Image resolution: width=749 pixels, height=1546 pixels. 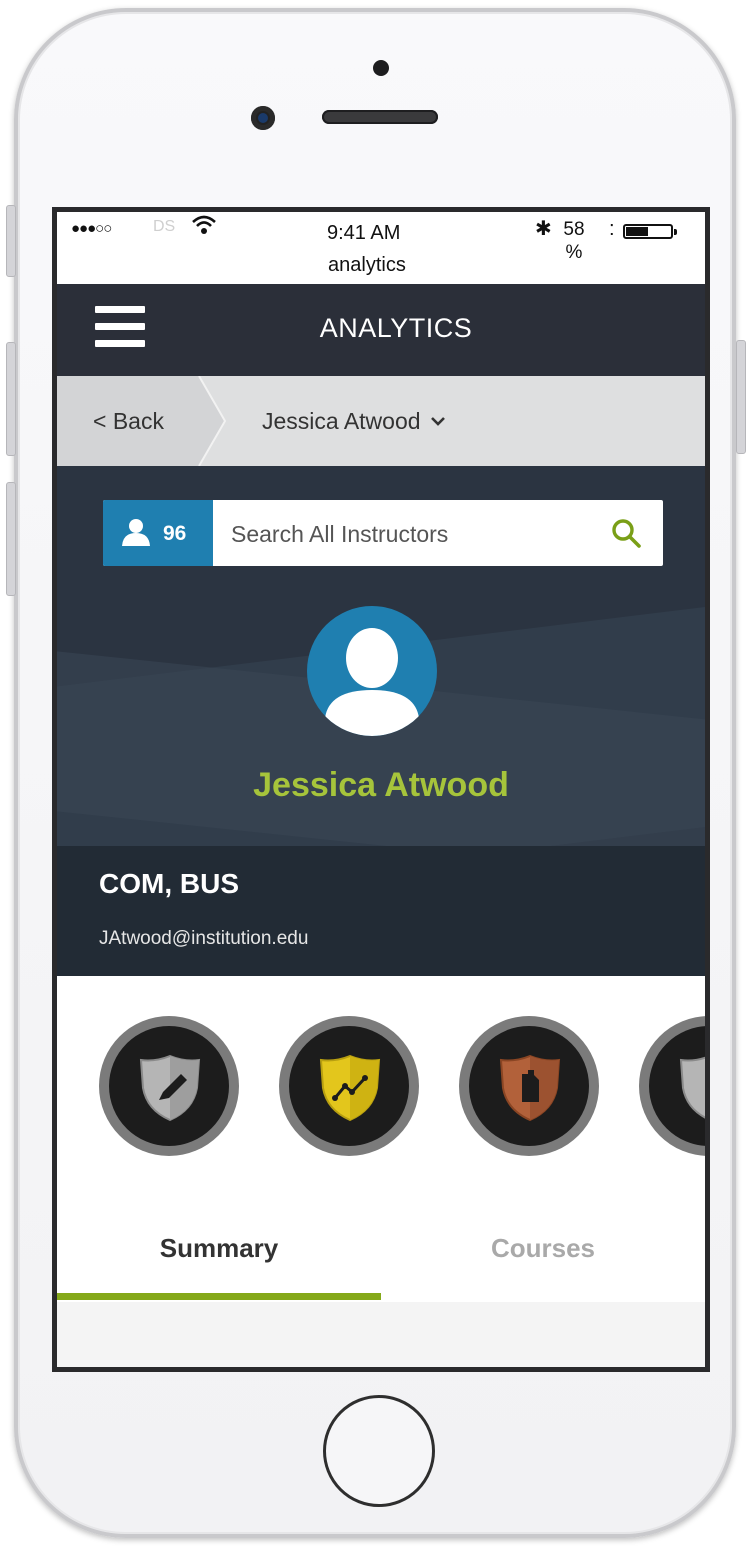 I want to click on user-avatar-icon, so click(x=372, y=671).